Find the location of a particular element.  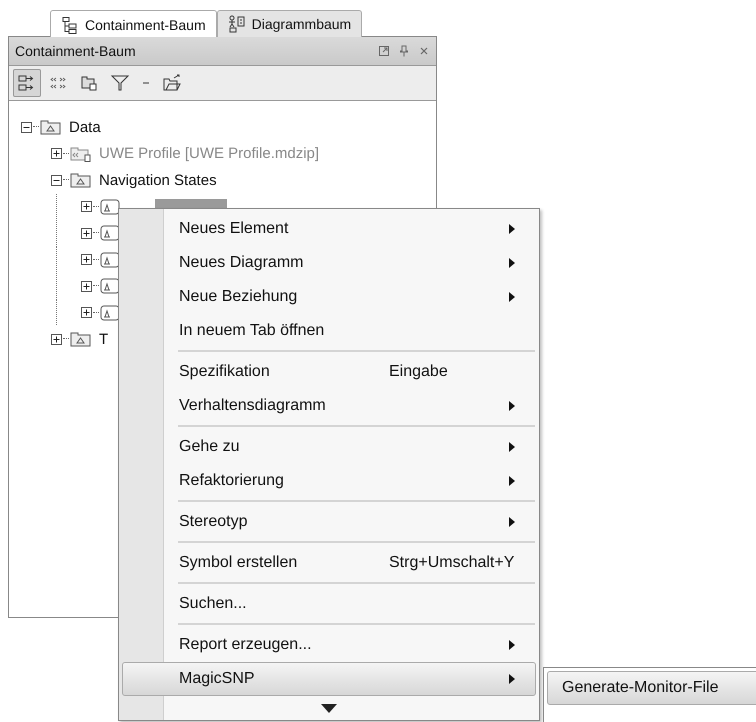

menu-item: Gehe zu is located at coordinates (329, 447).